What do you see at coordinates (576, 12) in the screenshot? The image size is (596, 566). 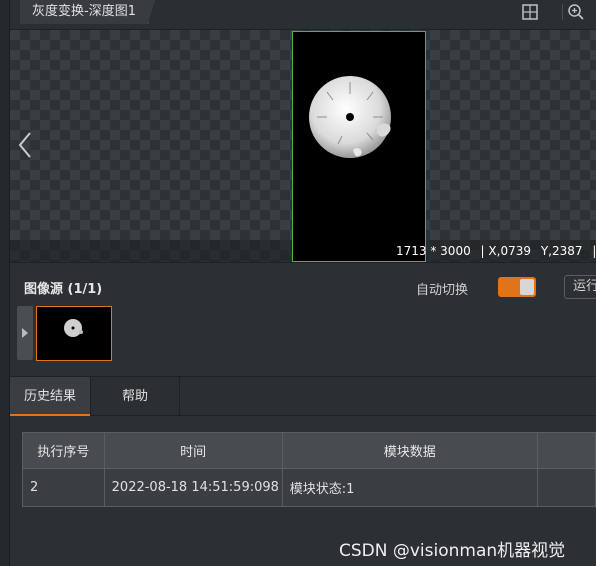 I see `zoom-in-icon` at bounding box center [576, 12].